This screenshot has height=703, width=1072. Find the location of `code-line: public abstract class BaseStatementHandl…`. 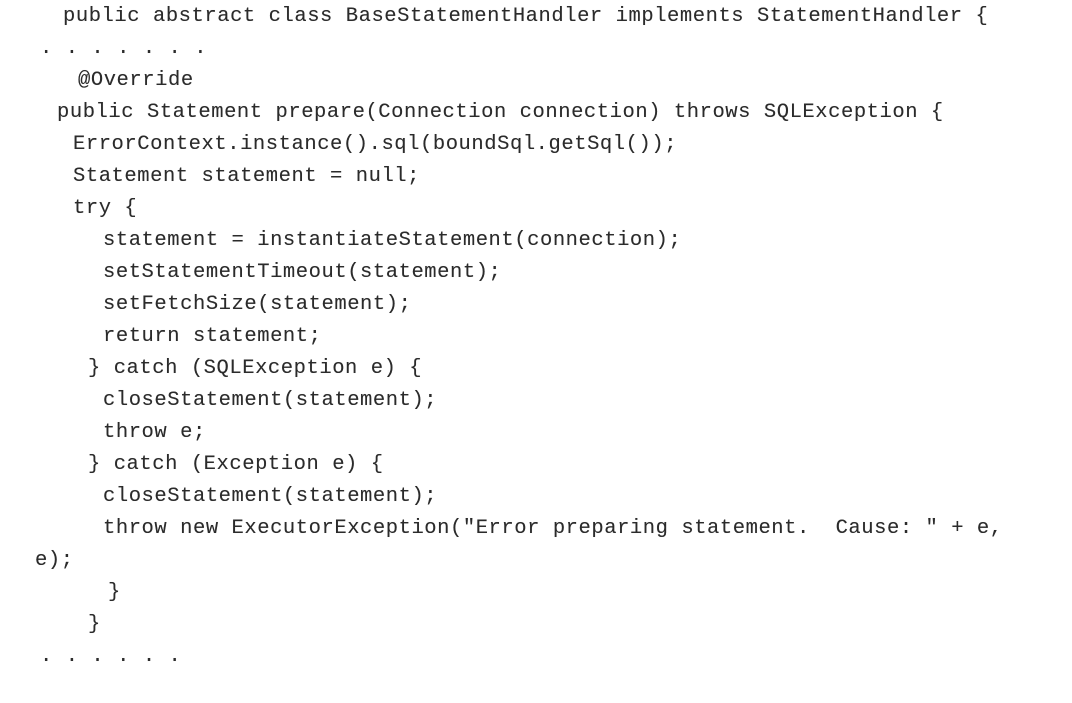

code-line: public abstract class BaseStatementHandl… is located at coordinates (526, 16).